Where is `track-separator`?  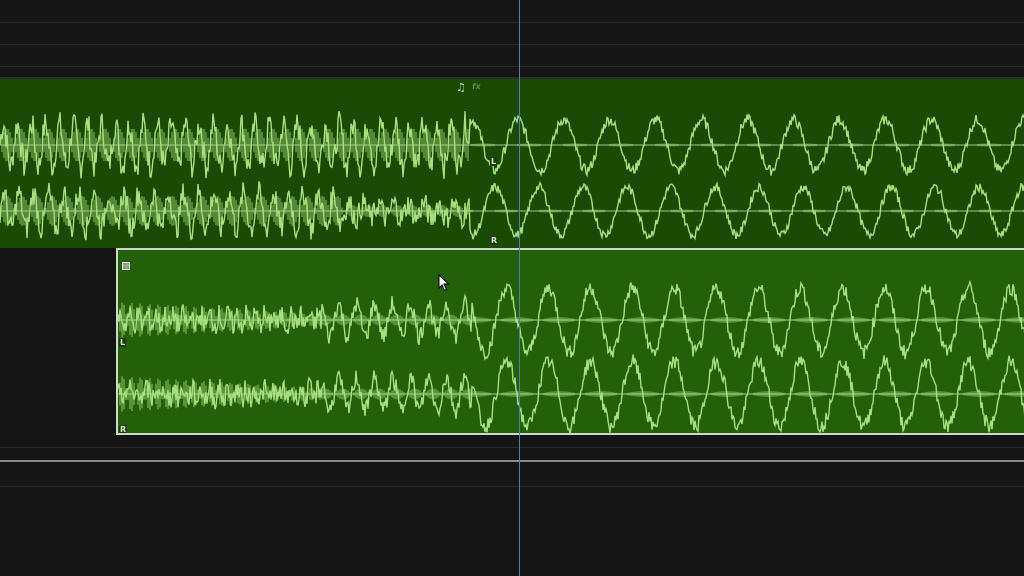
track-separator is located at coordinates (512, 461).